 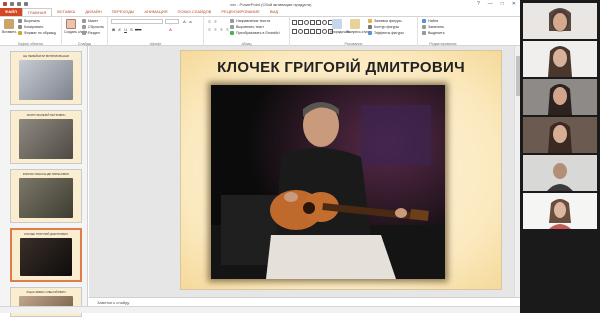 I want to click on tab-file: ФАЙЛ, so click(x=11, y=12).